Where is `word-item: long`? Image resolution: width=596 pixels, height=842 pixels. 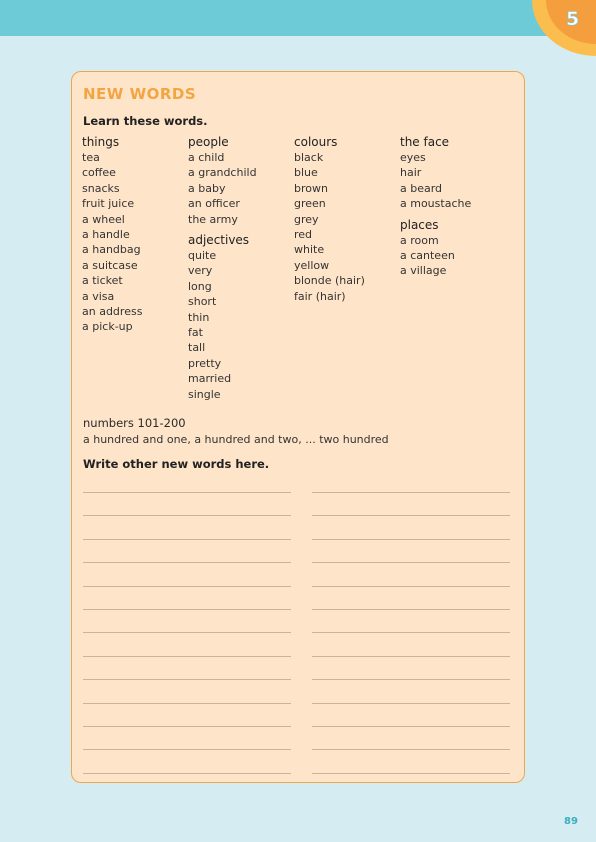
word-item: long is located at coordinates (200, 286).